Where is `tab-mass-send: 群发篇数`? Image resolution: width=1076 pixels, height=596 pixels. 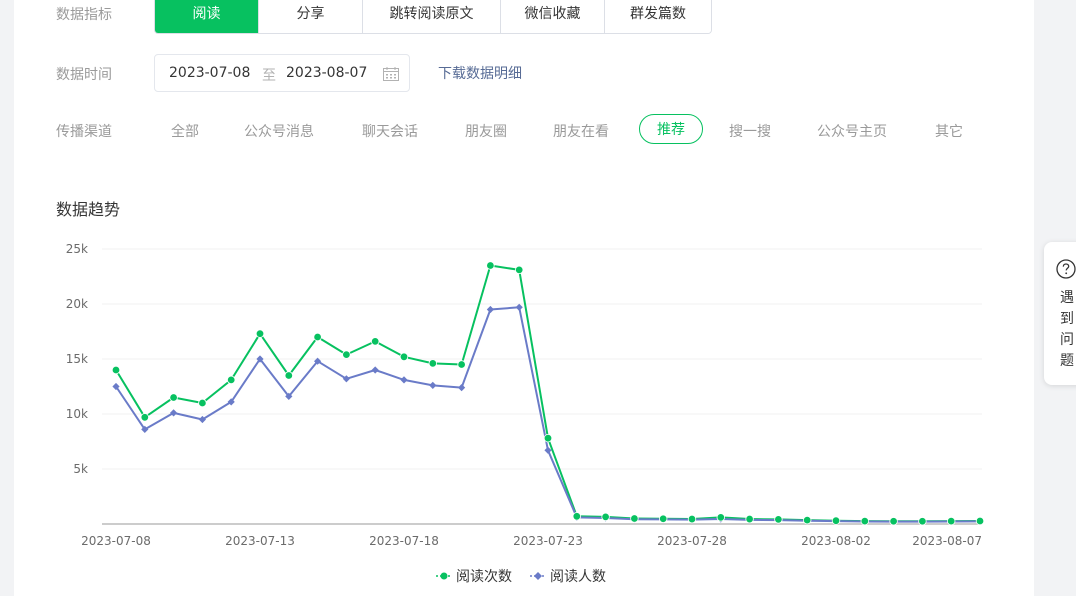 tab-mass-send: 群发篇数 is located at coordinates (658, 16).